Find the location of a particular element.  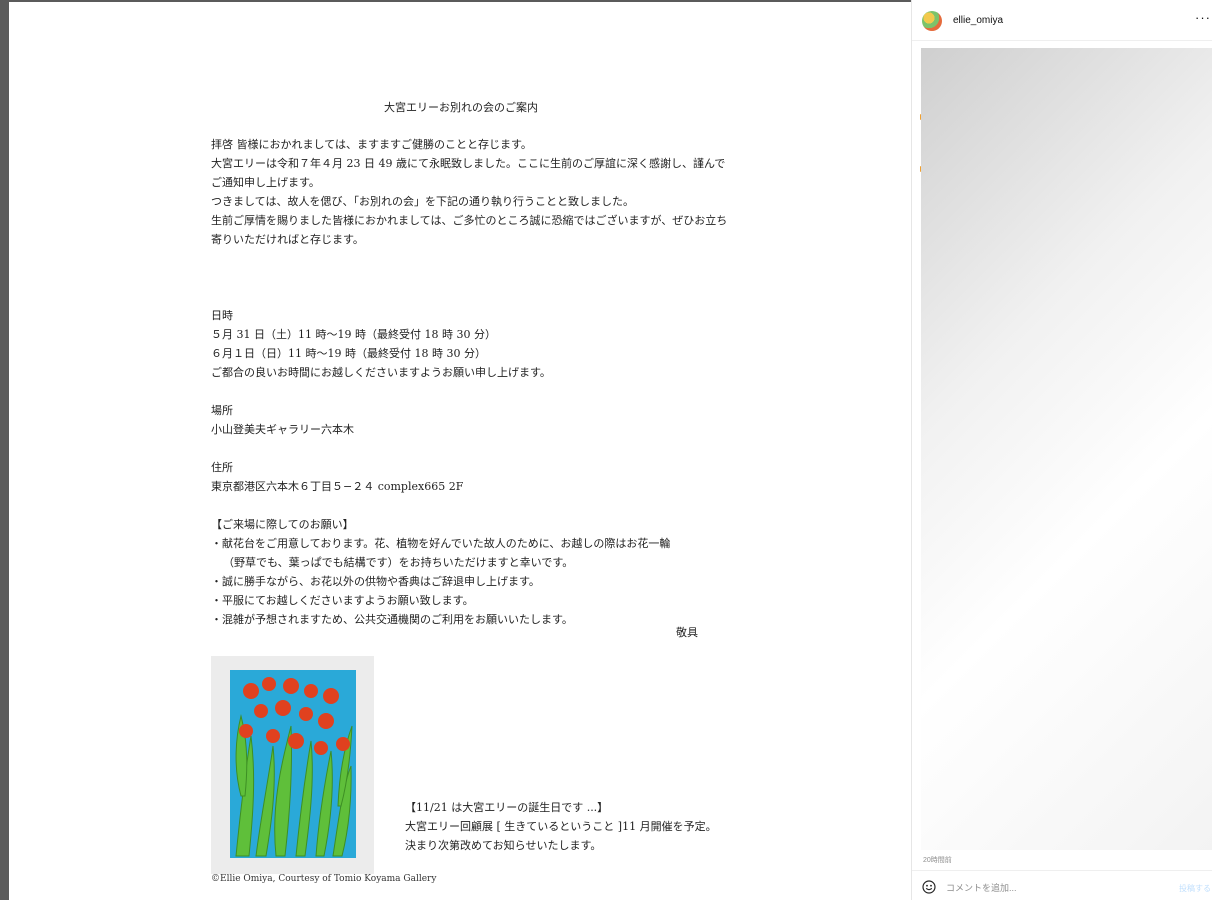

intro-line: 寄りいただければと存じます。 is located at coordinates (287, 239).